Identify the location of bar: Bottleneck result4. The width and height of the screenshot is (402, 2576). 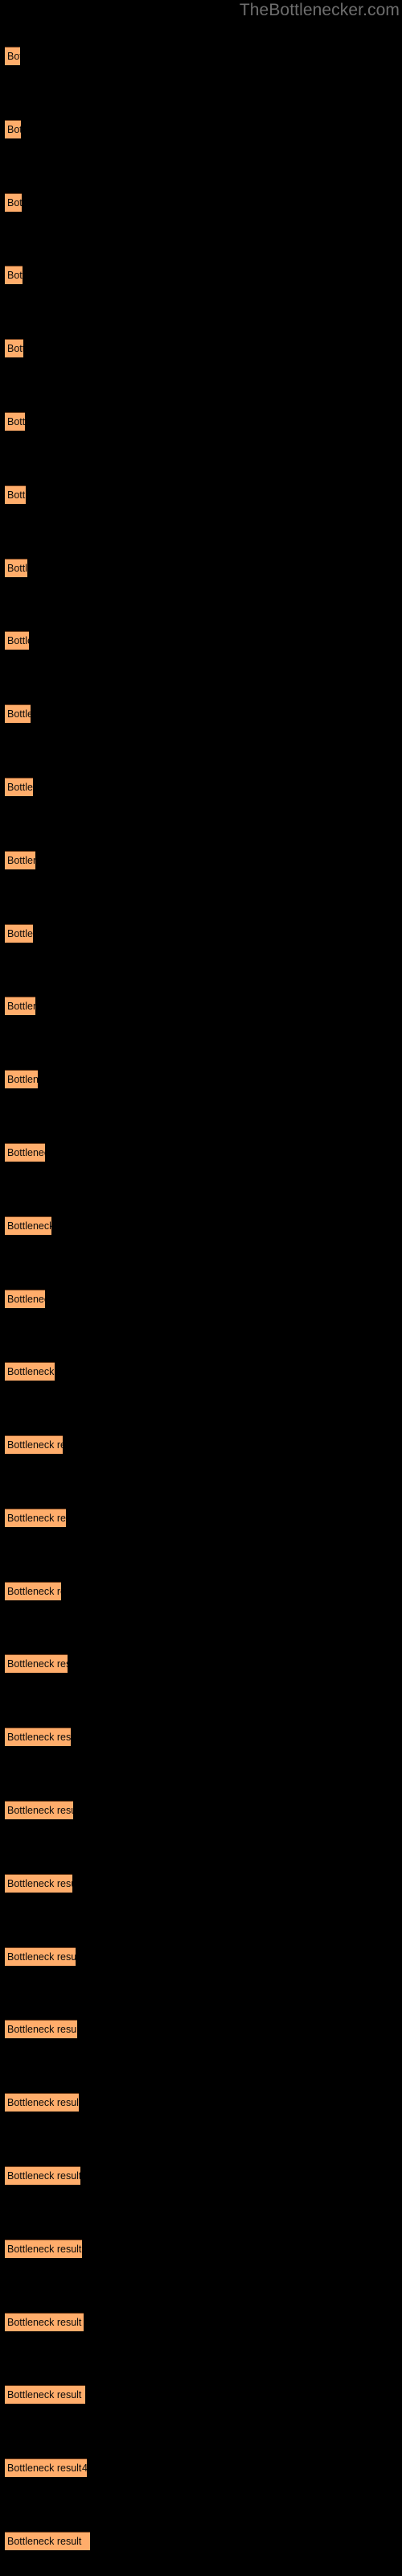
(46, 2467).